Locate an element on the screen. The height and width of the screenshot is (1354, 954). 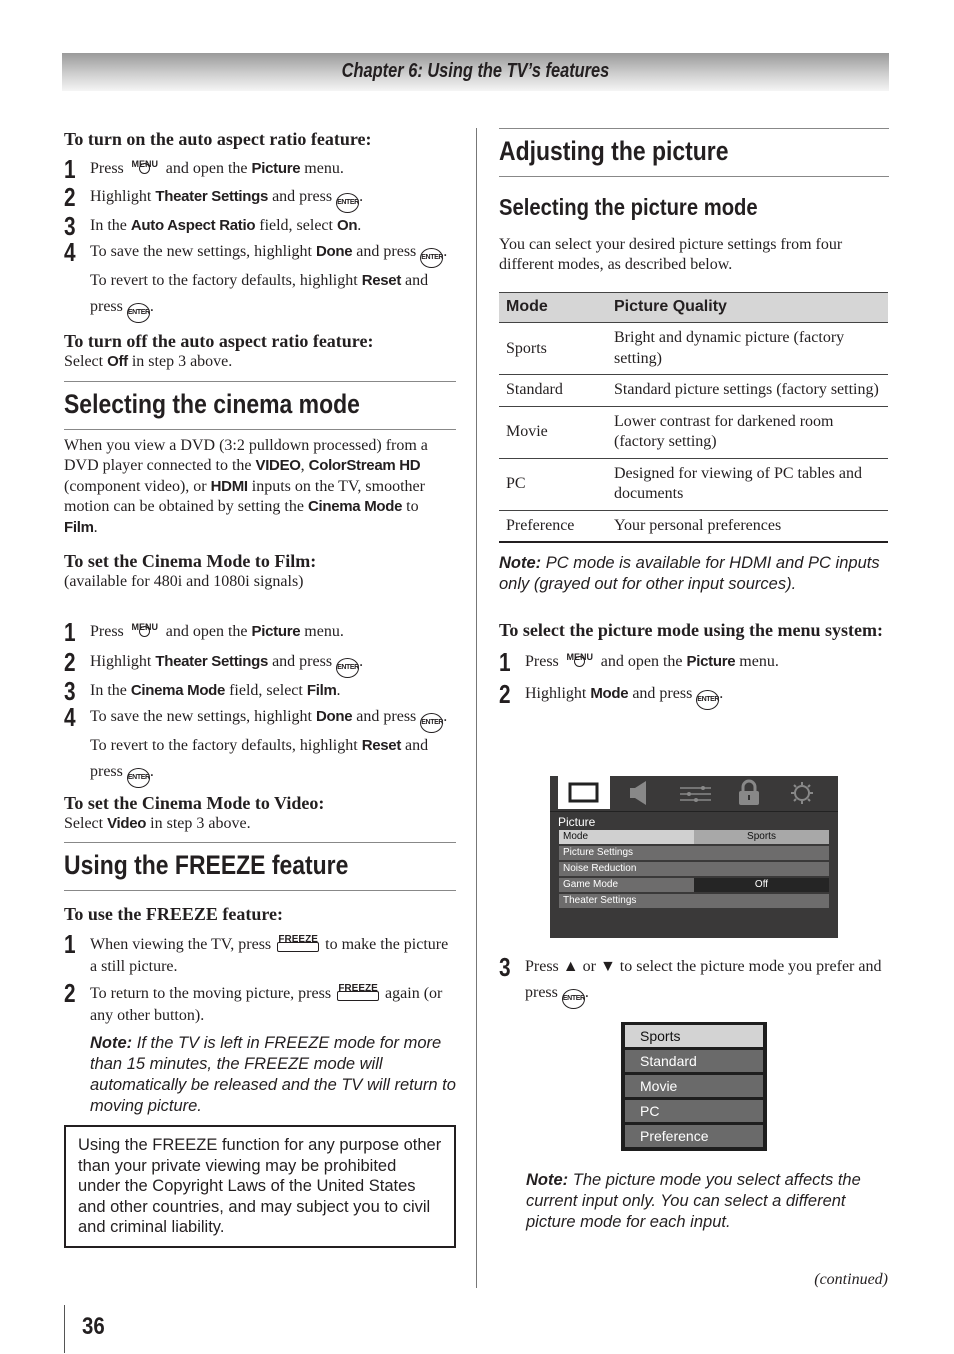
mode-option-standard: Standard is located at coordinates (694, 1061).